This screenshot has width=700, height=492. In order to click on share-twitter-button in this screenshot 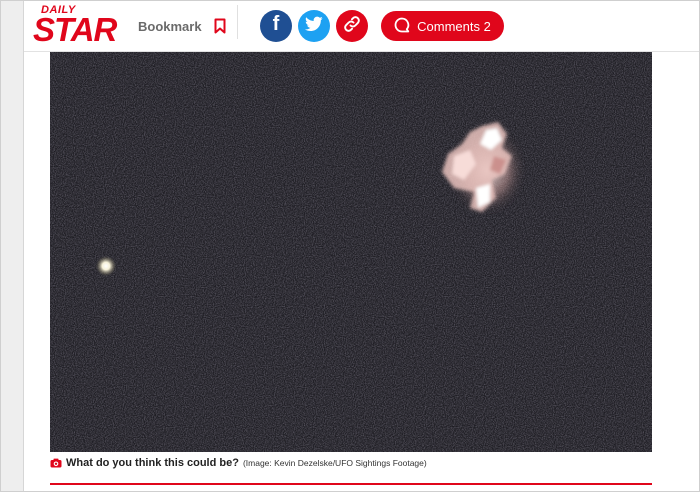, I will do `click(314, 26)`.